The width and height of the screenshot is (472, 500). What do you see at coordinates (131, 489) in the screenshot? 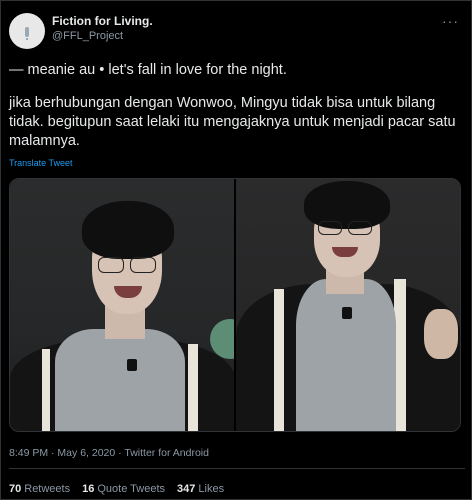
I see `quote-tweets-label: Quote Tweets` at bounding box center [131, 489].